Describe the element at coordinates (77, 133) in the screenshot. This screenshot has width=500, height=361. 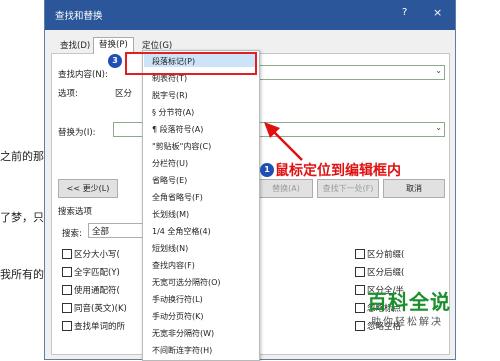
I see `replace-label: 替换为(I):` at that location.